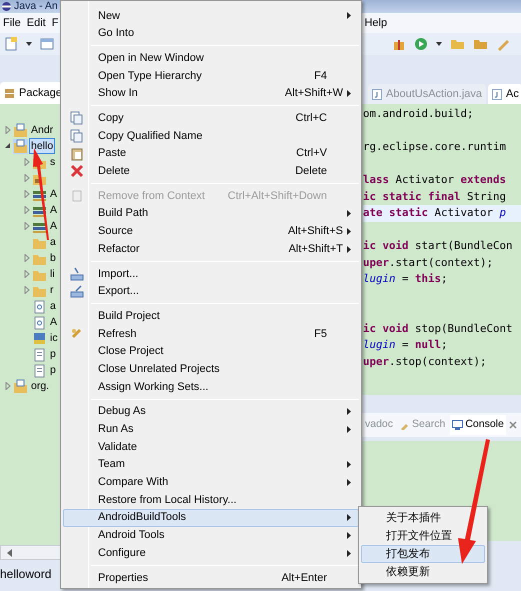 The image size is (521, 591). Describe the element at coordinates (77, 291) in the screenshot. I see `export-icon` at that location.